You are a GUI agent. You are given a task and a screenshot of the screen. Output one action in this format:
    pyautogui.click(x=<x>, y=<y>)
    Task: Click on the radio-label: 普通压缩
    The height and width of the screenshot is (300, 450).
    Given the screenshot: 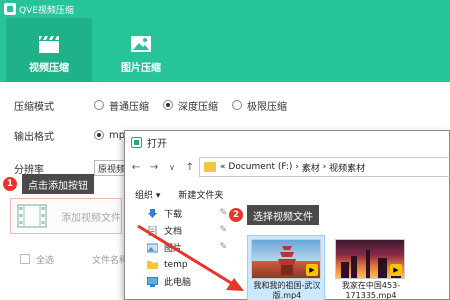 What is the action you would take?
    pyautogui.click(x=129, y=107)
    